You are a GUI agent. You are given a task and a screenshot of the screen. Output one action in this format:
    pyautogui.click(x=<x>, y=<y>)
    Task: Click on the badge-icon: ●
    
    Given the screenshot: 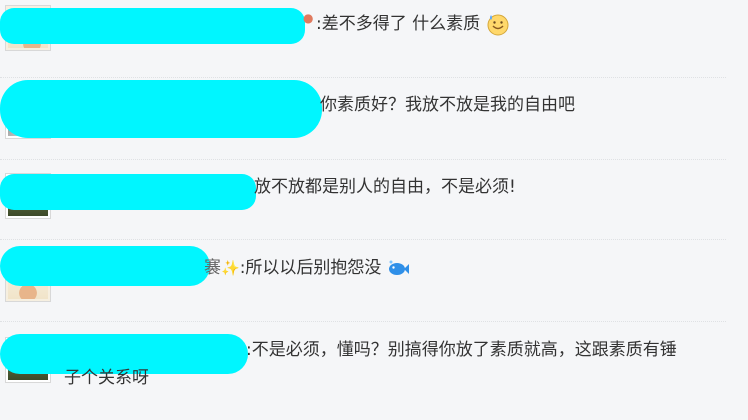 What is the action you would take?
    pyautogui.click(x=308, y=18)
    